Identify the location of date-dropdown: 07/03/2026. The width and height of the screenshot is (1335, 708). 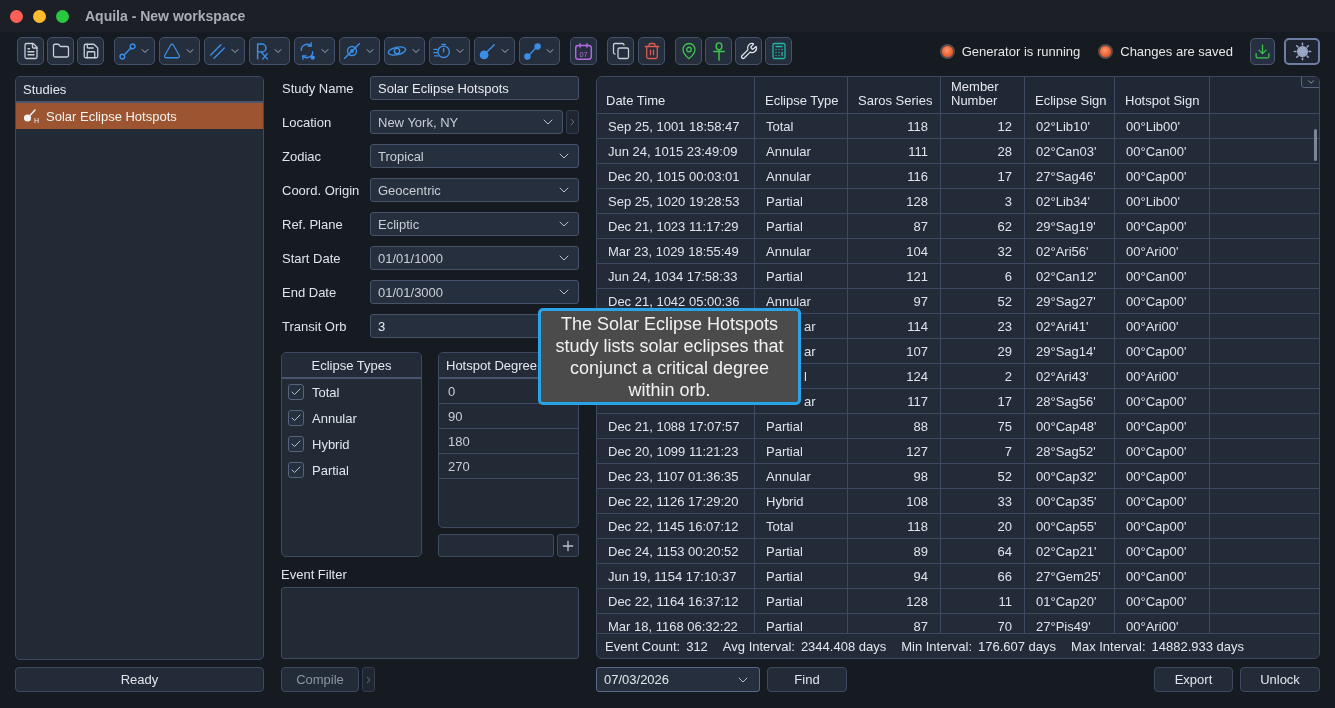
(678, 679).